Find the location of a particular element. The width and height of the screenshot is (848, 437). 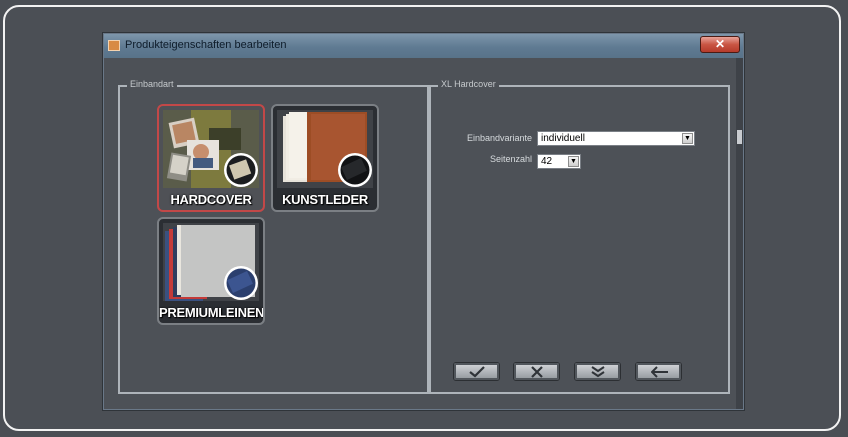

checkmark-icon is located at coordinates (477, 372).